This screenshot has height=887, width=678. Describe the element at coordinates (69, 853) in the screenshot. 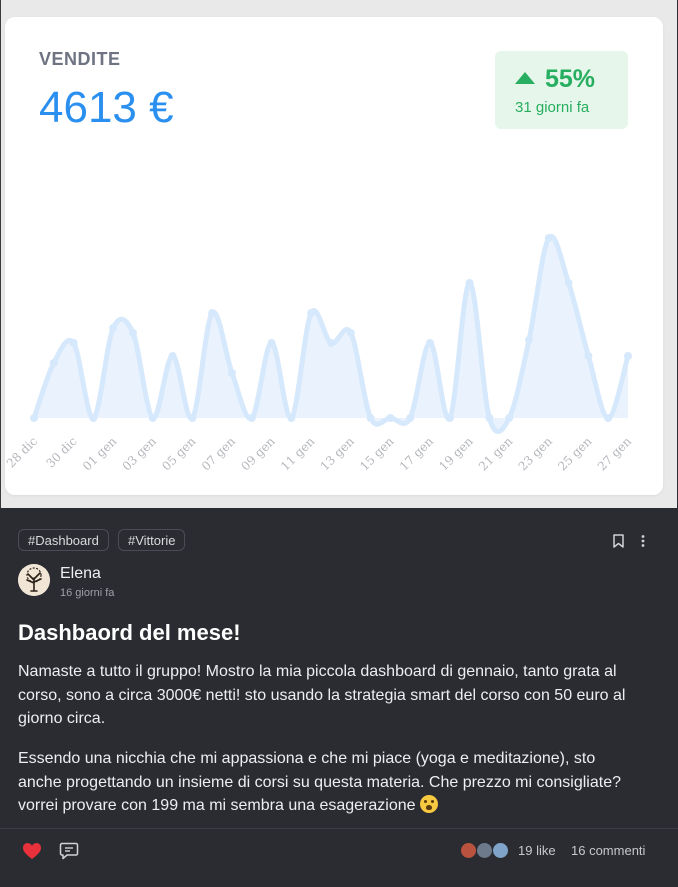

I see `comment-icon` at that location.